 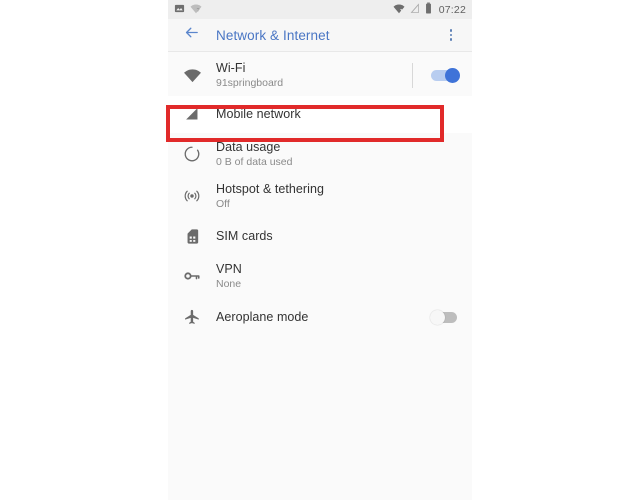 I want to click on settings-row-aeroplane-mode: Aeroplane mode, so click(x=320, y=317).